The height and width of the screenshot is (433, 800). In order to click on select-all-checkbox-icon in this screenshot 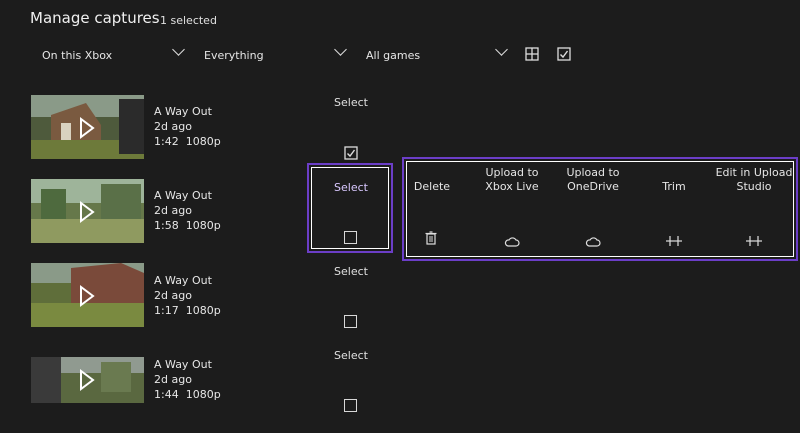, I will do `click(564, 53)`.